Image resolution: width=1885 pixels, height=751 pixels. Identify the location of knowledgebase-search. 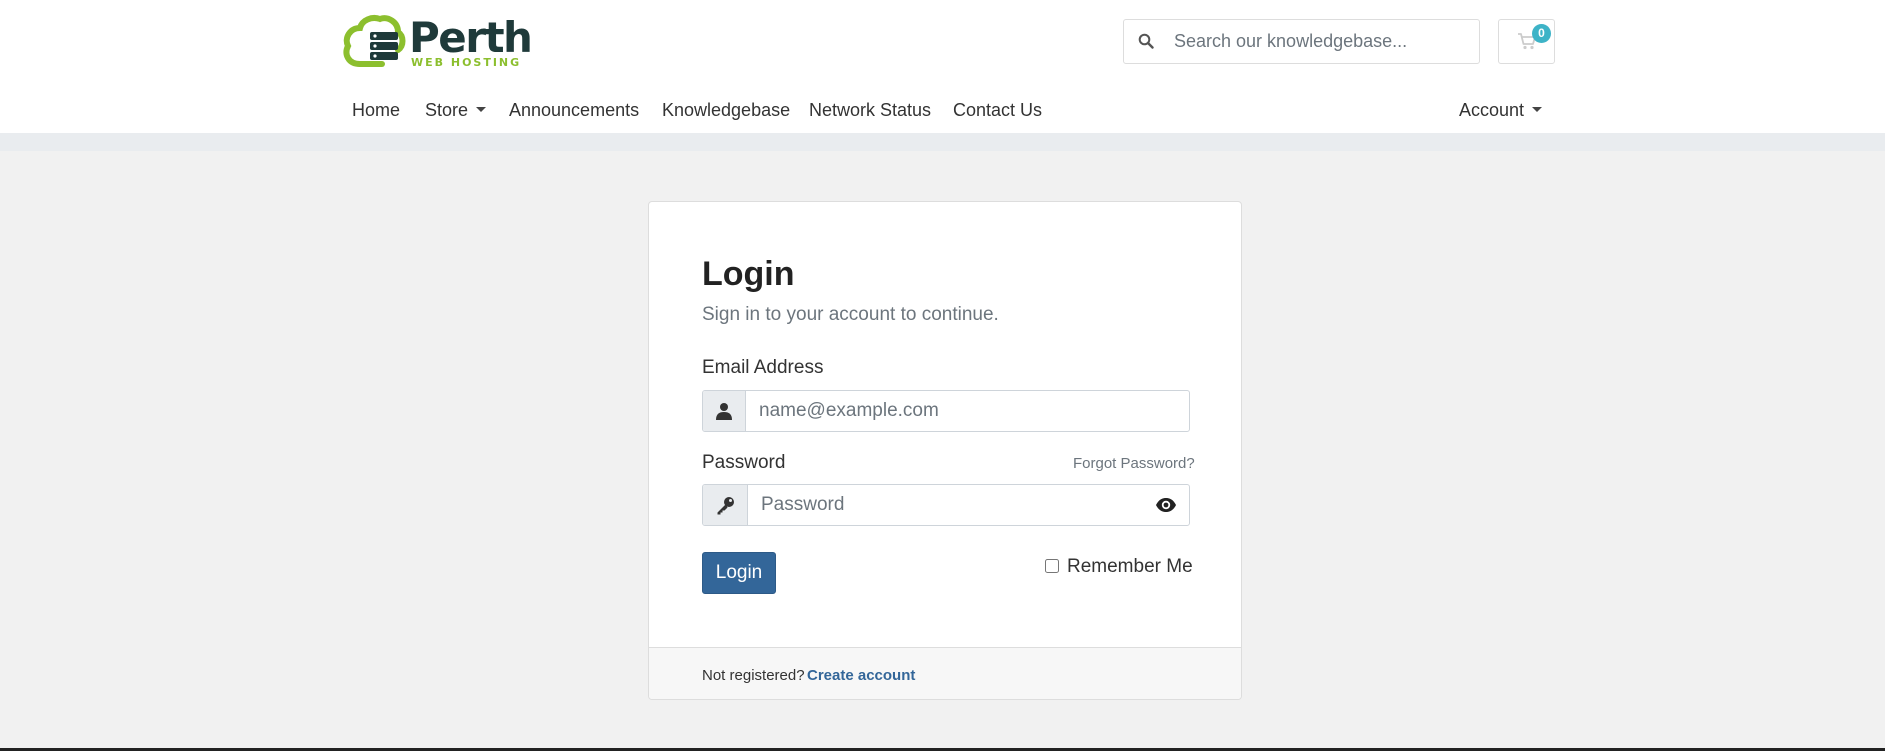
(1301, 41).